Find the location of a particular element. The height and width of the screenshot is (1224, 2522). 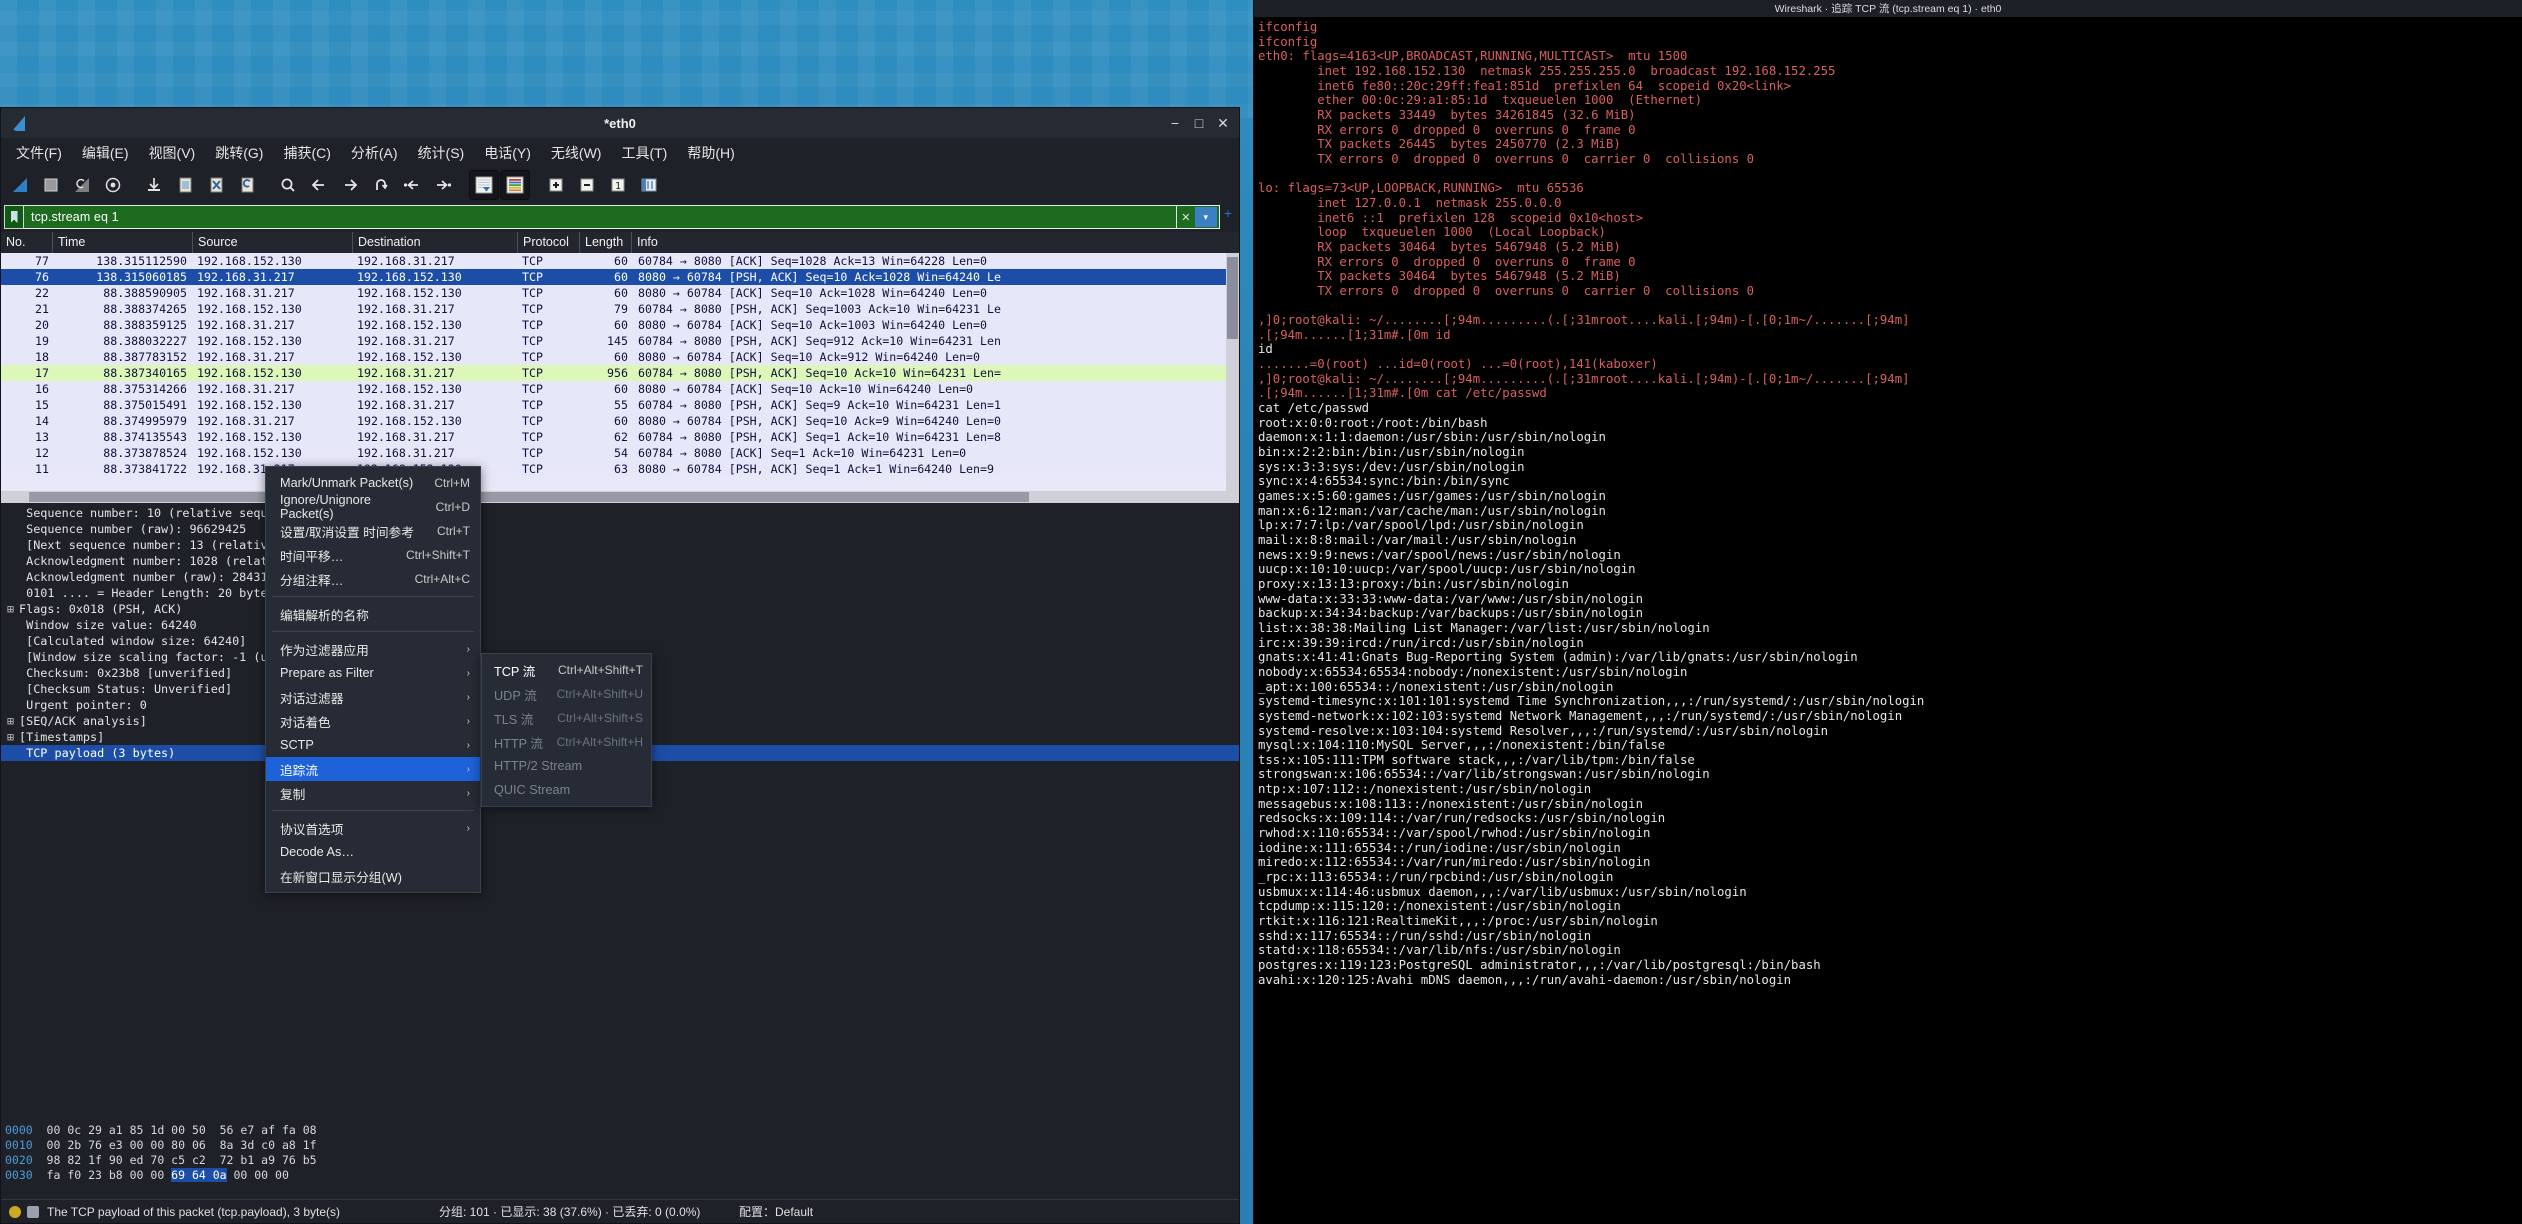

find-packet-icon is located at coordinates (288, 185).